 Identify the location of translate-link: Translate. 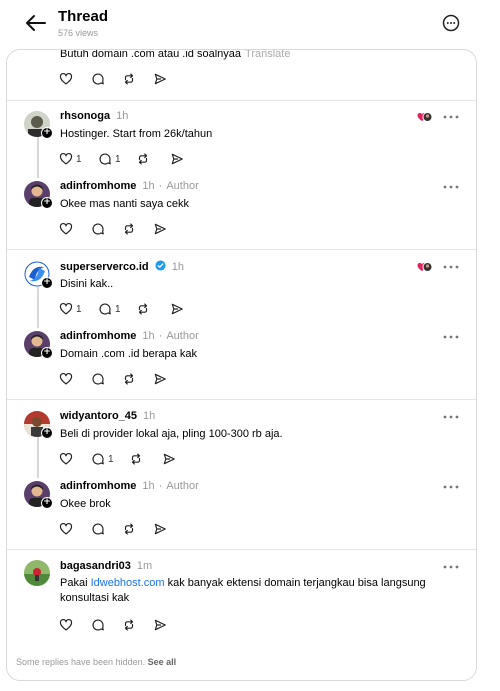
(267, 55).